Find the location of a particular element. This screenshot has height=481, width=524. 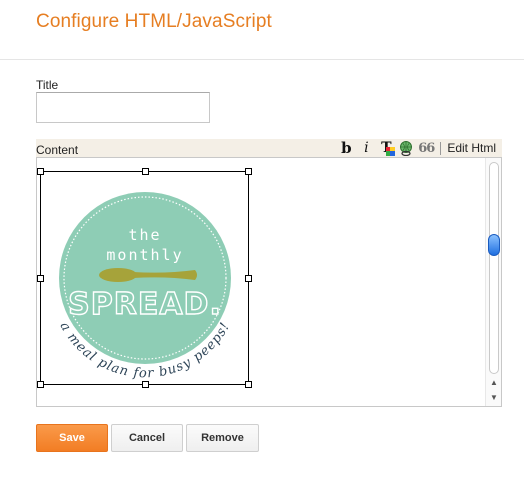

text-color-icon: T is located at coordinates (386, 148).